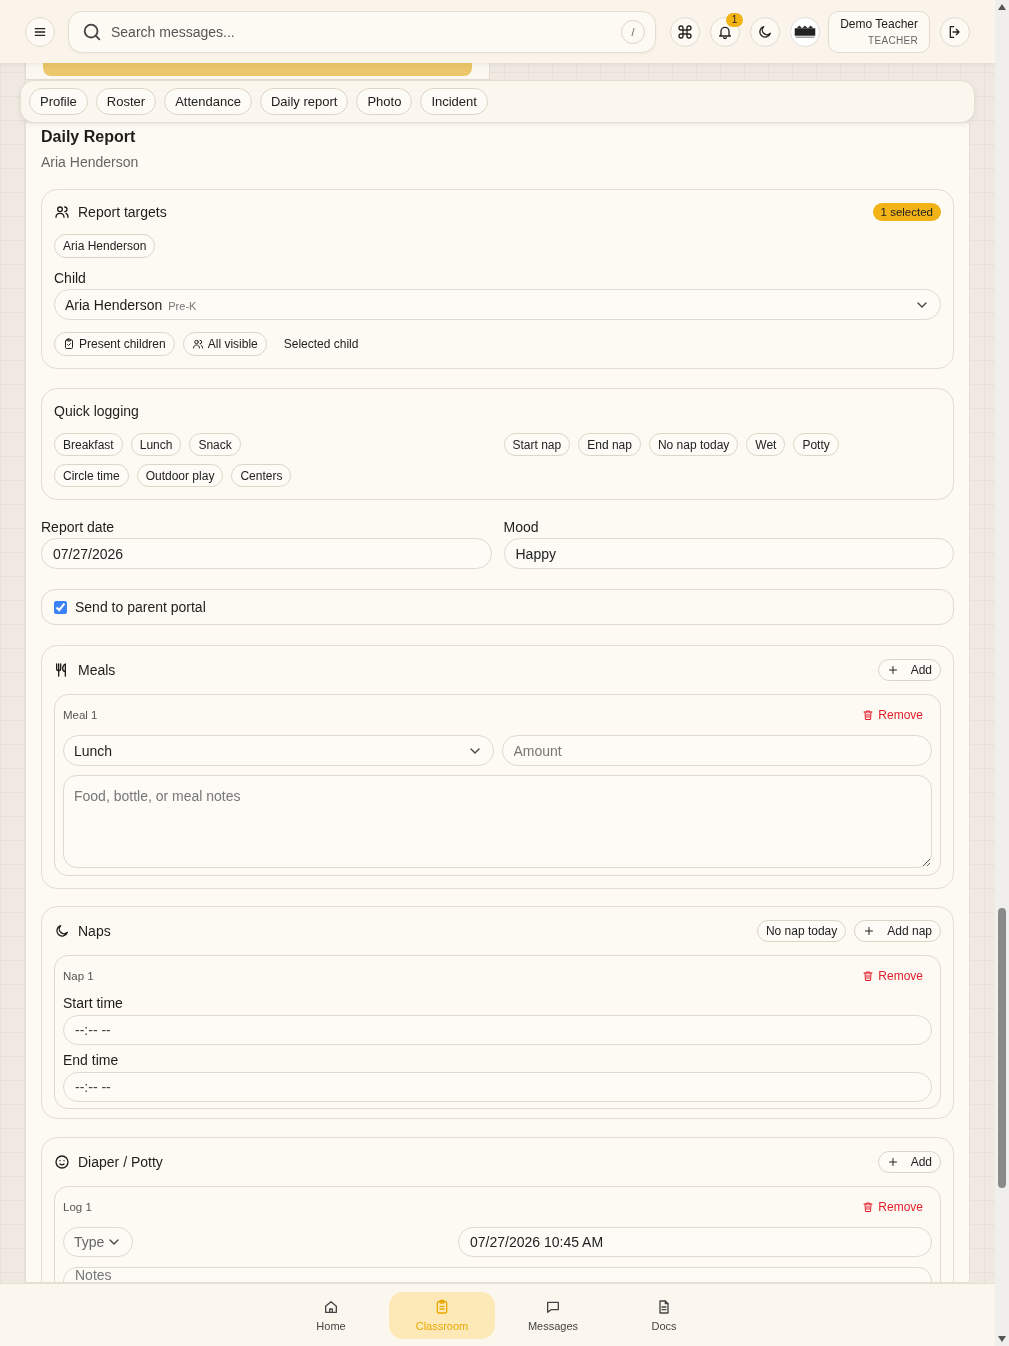 The width and height of the screenshot is (1009, 1346). What do you see at coordinates (693, 444) in the screenshot?
I see `quick-log-button: No nap today` at bounding box center [693, 444].